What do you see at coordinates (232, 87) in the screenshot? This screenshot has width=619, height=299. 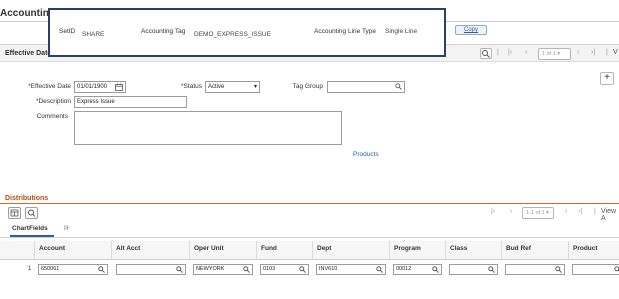 I see `status-select: Active ▾` at bounding box center [232, 87].